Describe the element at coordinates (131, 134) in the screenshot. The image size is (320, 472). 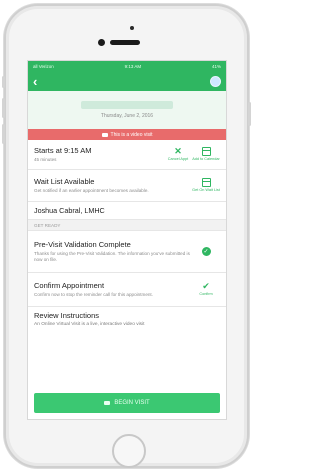
I see `video-banner-text: This is a video visit` at that location.